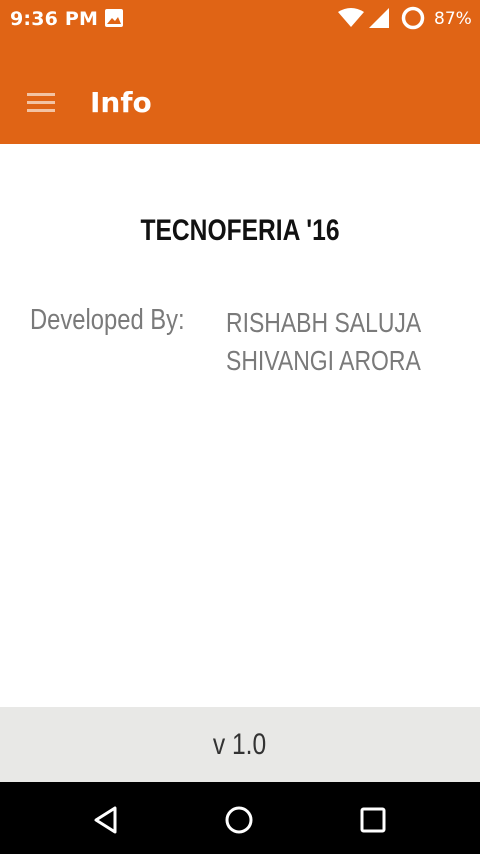 The width and height of the screenshot is (480, 854). Describe the element at coordinates (453, 19) in the screenshot. I see `battery-percent: 87%` at that location.